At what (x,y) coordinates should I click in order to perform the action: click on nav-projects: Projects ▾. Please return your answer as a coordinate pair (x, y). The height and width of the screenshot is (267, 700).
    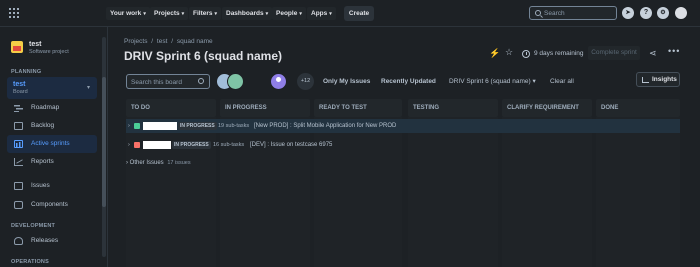
    Looking at the image, I should click on (169, 13).